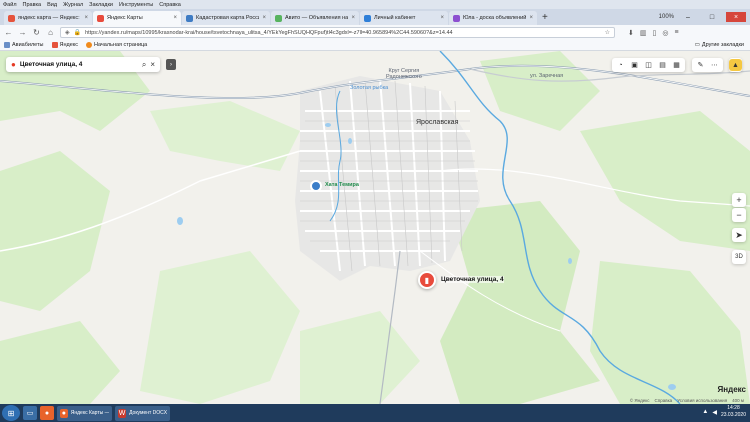  I want to click on home-icon: ⌂, so click(50, 32).